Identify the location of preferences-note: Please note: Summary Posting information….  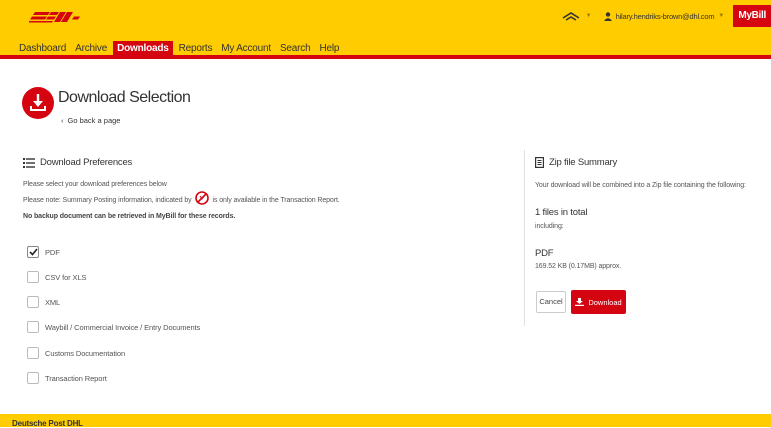
(181, 198).